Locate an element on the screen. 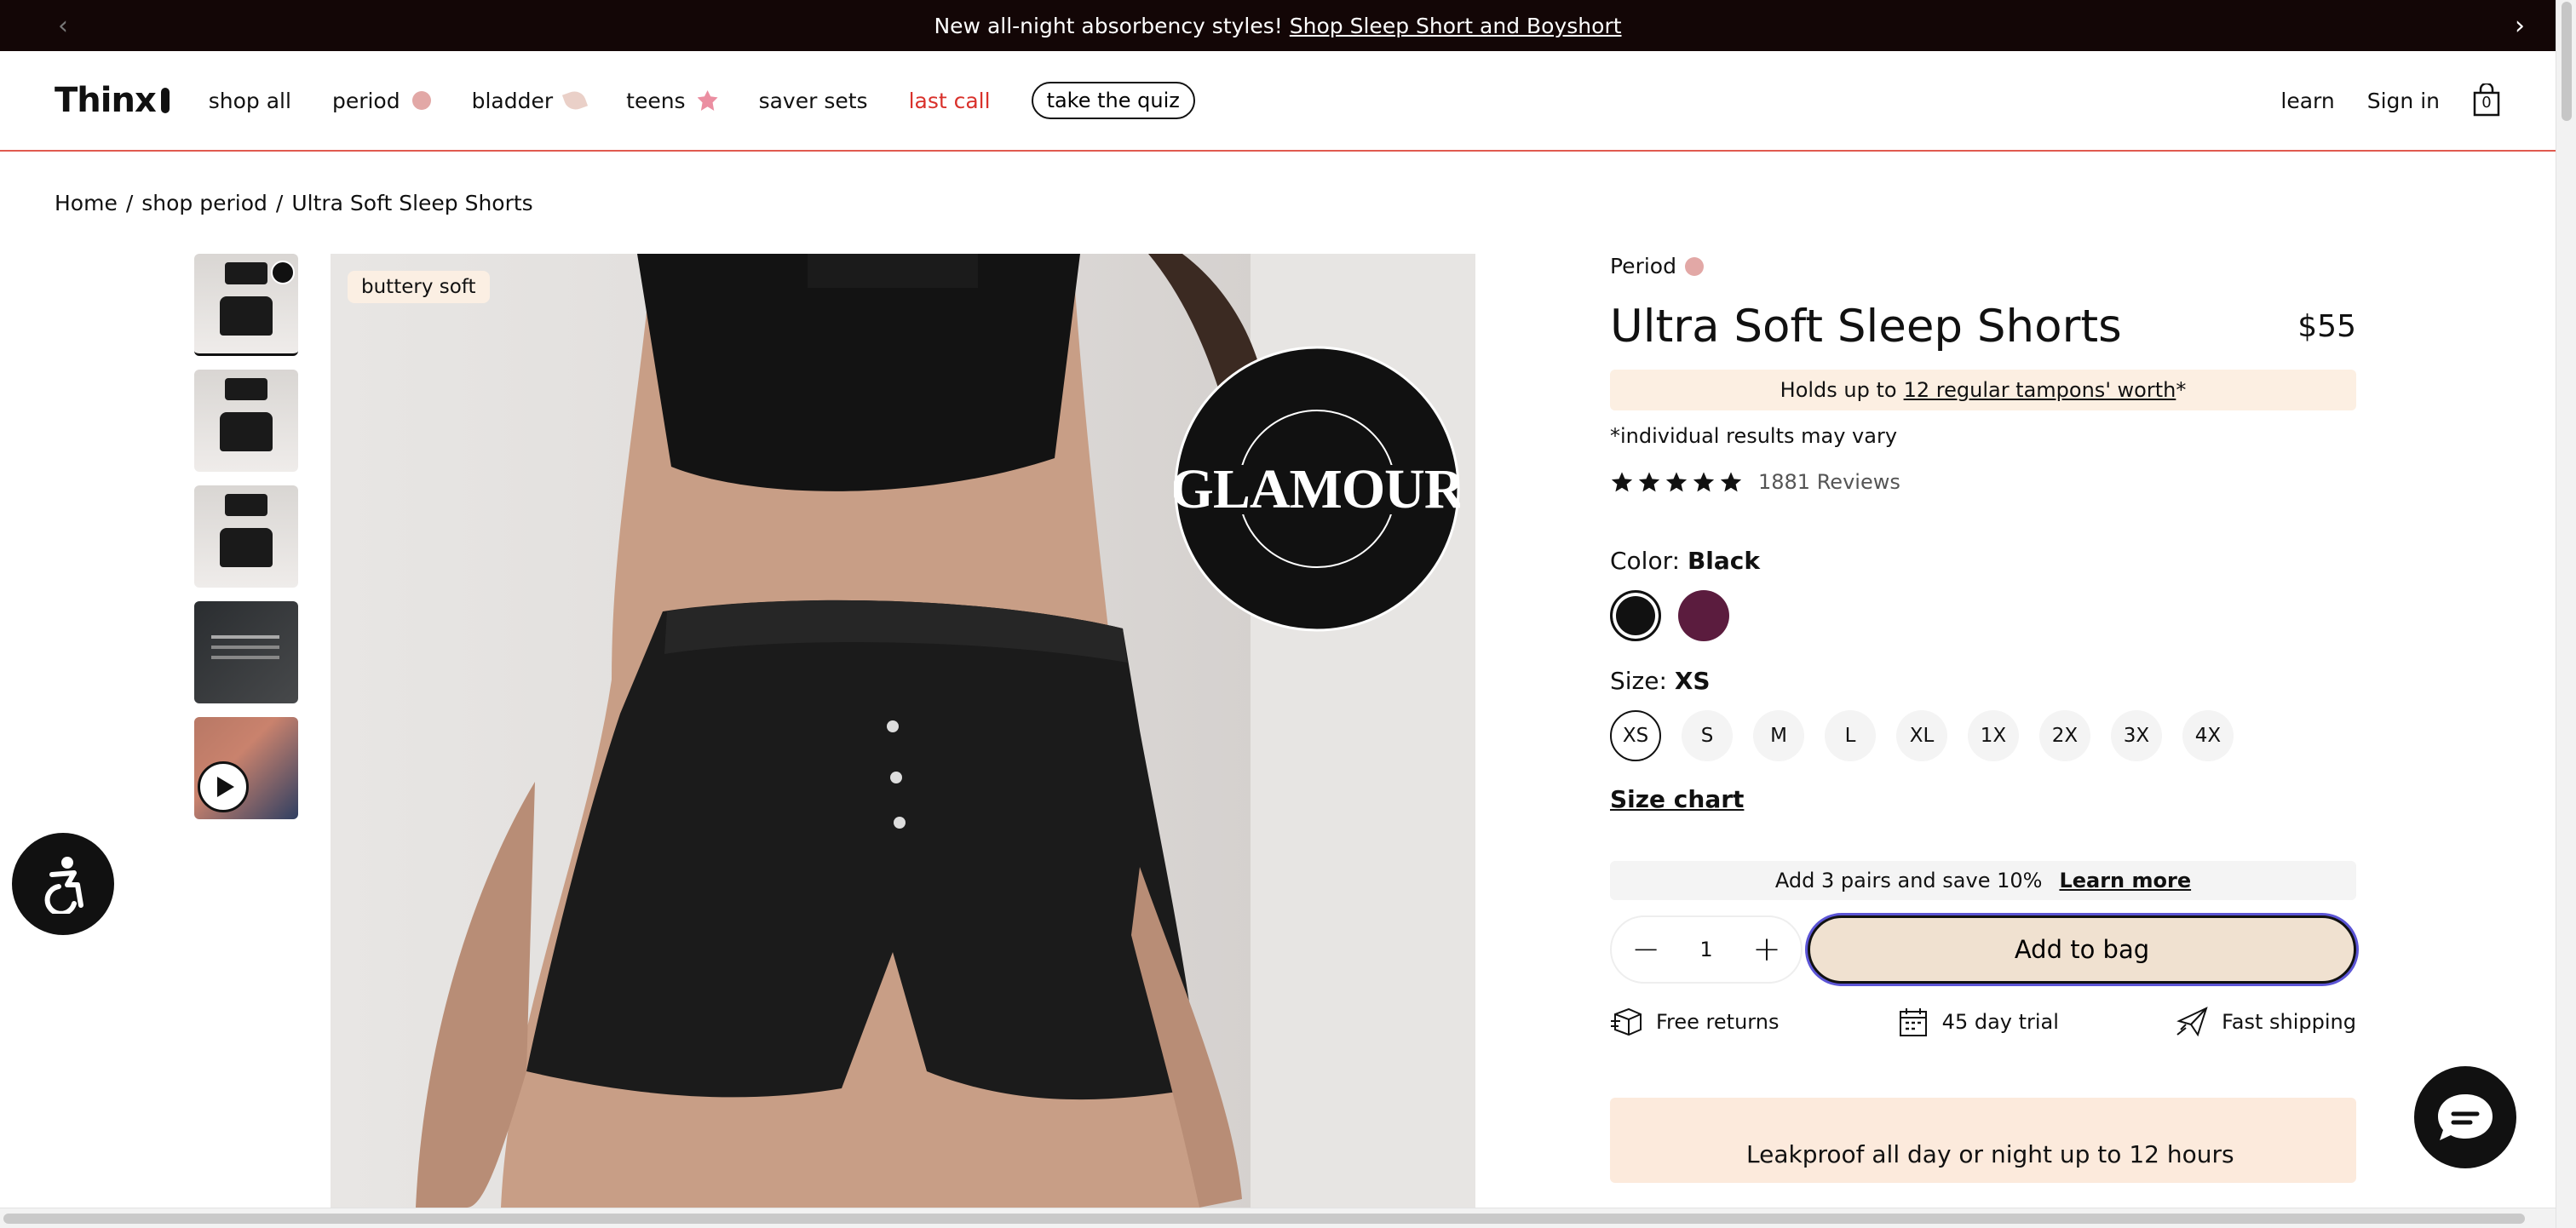 The image size is (2576, 1228). perks-row: Free returns 45 day trial Fast shipping is located at coordinates (1983, 1022).